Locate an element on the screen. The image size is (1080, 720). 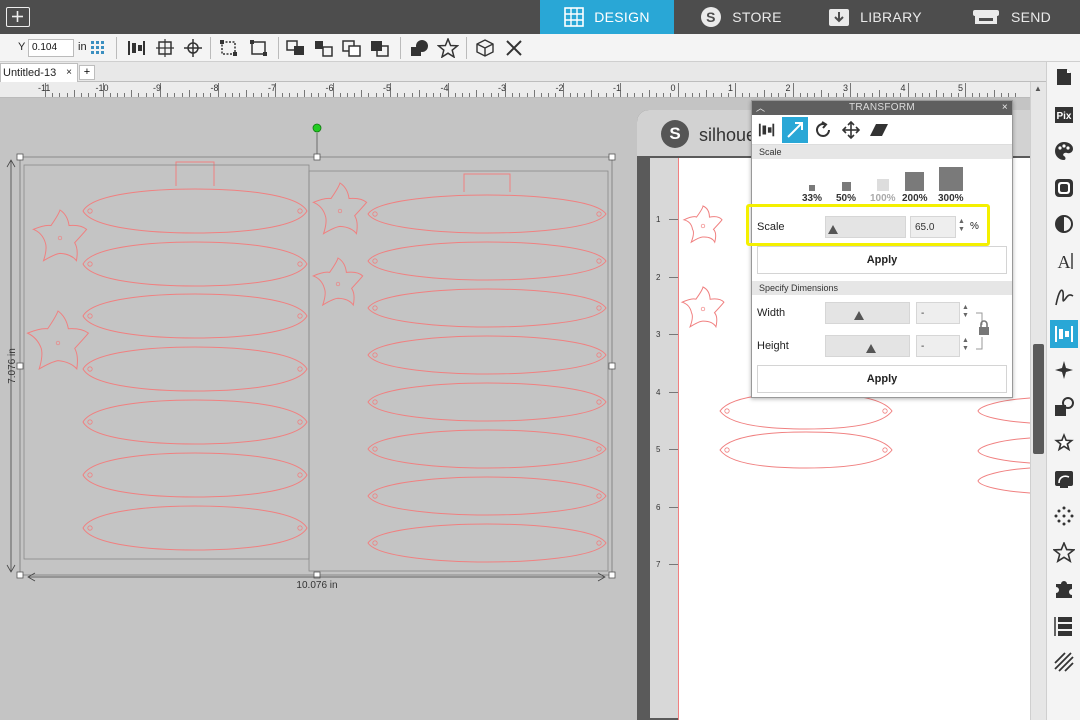
vertical-scrollbar: ▲ is located at coordinates (1038, 401).